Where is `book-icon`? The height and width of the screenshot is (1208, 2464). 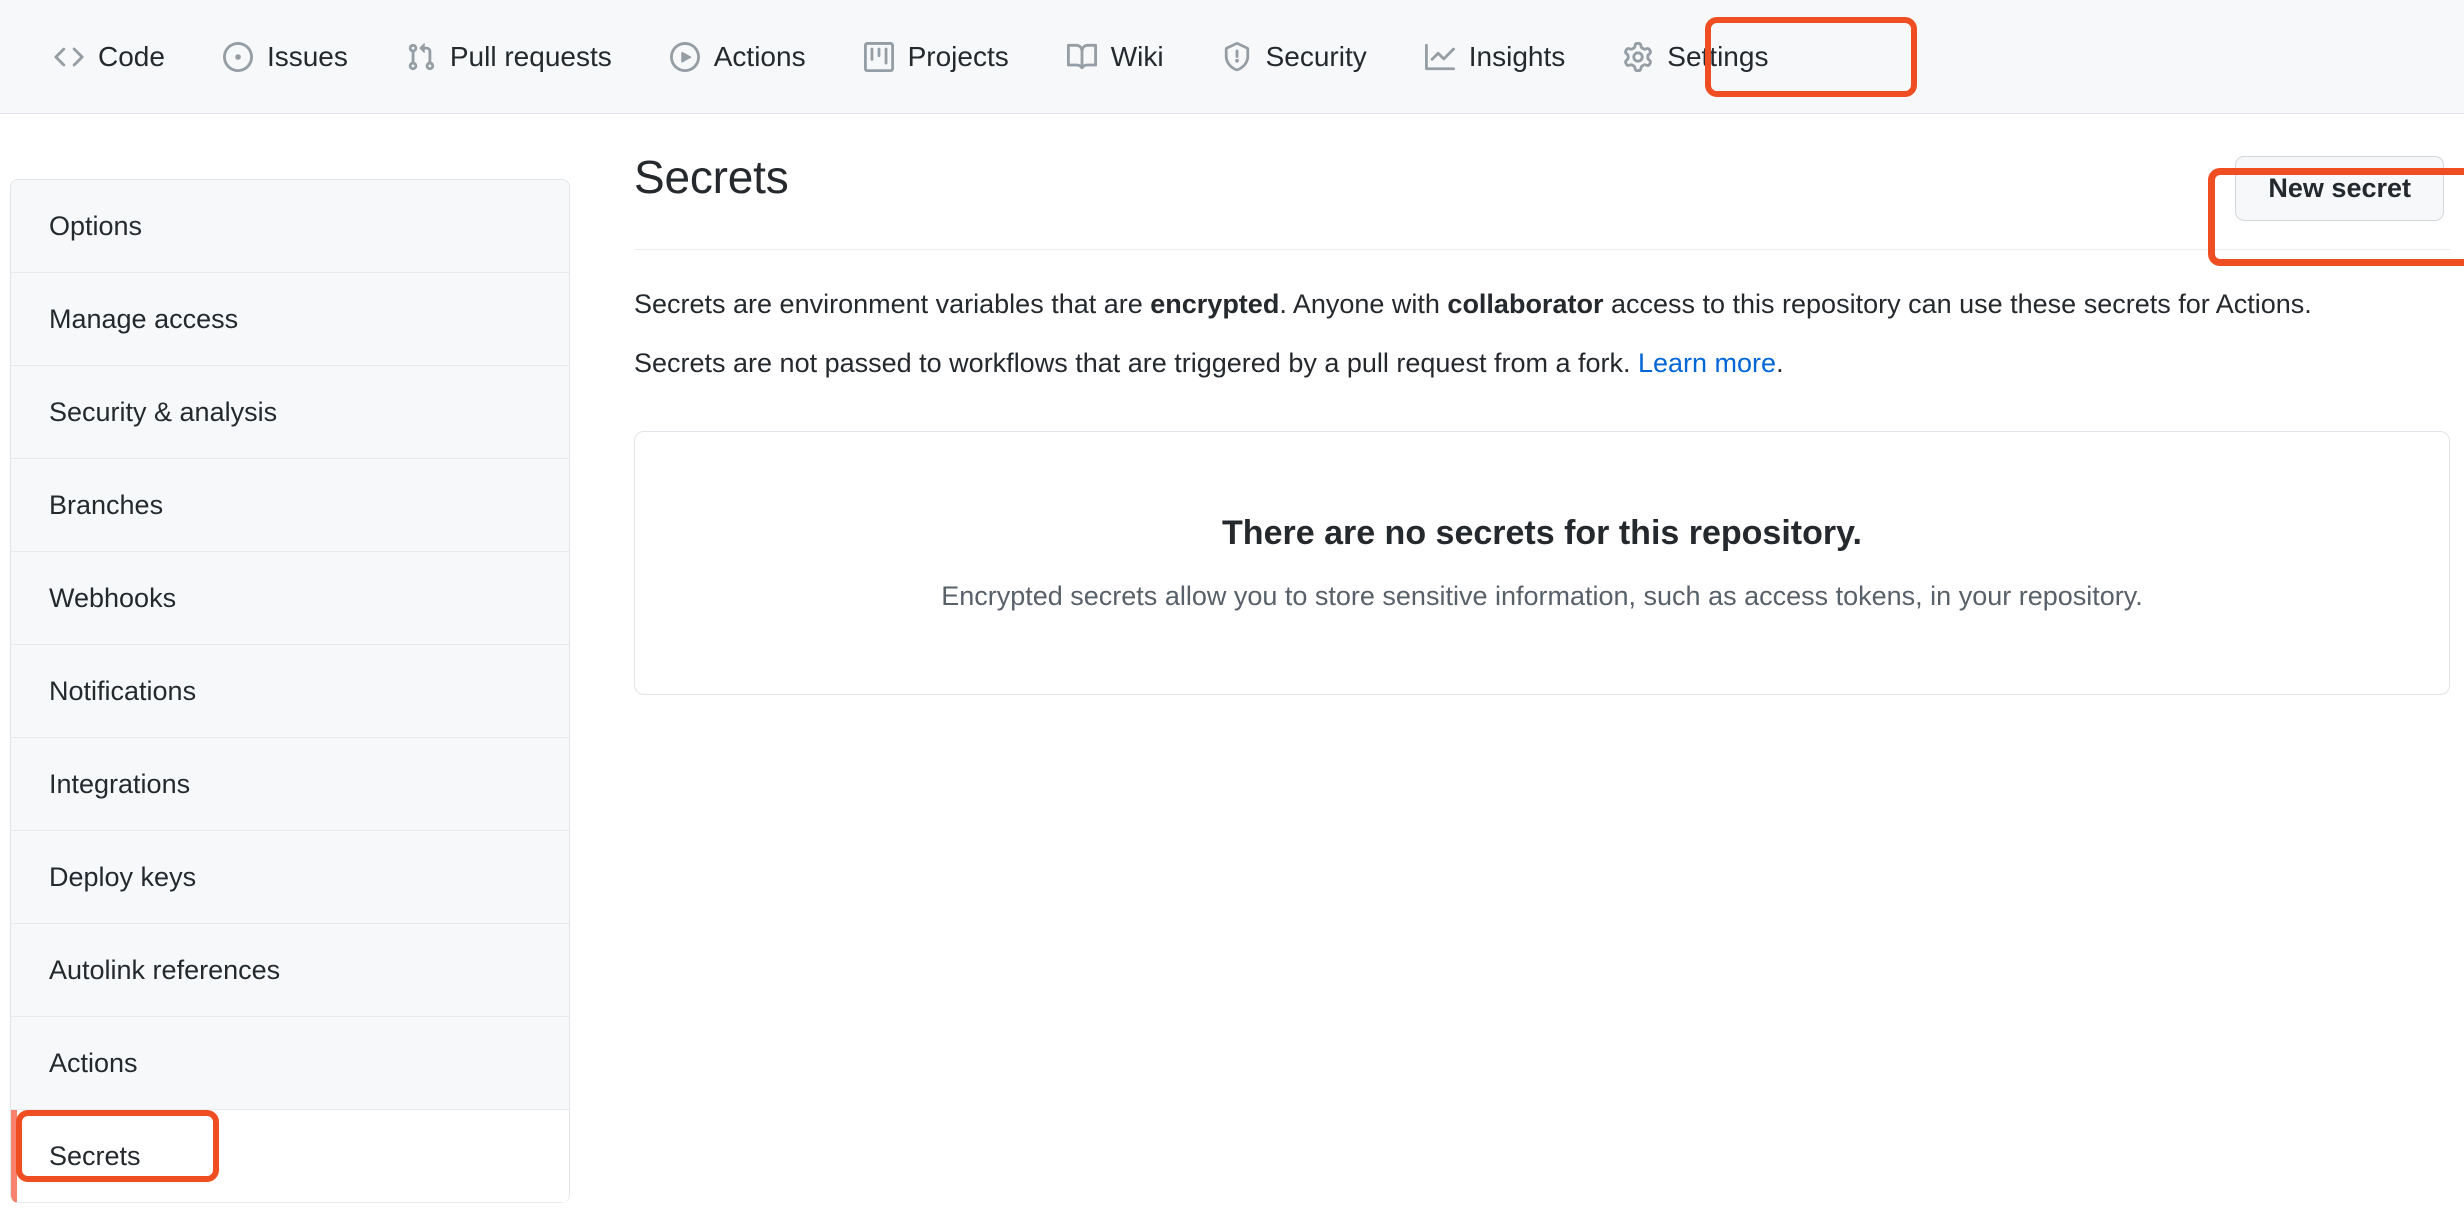 book-icon is located at coordinates (1081, 57).